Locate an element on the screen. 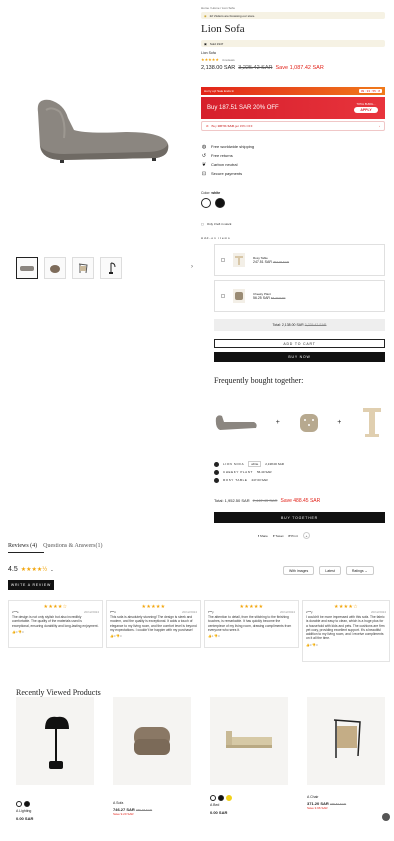  thumbnail-chair is located at coordinates (83, 268).